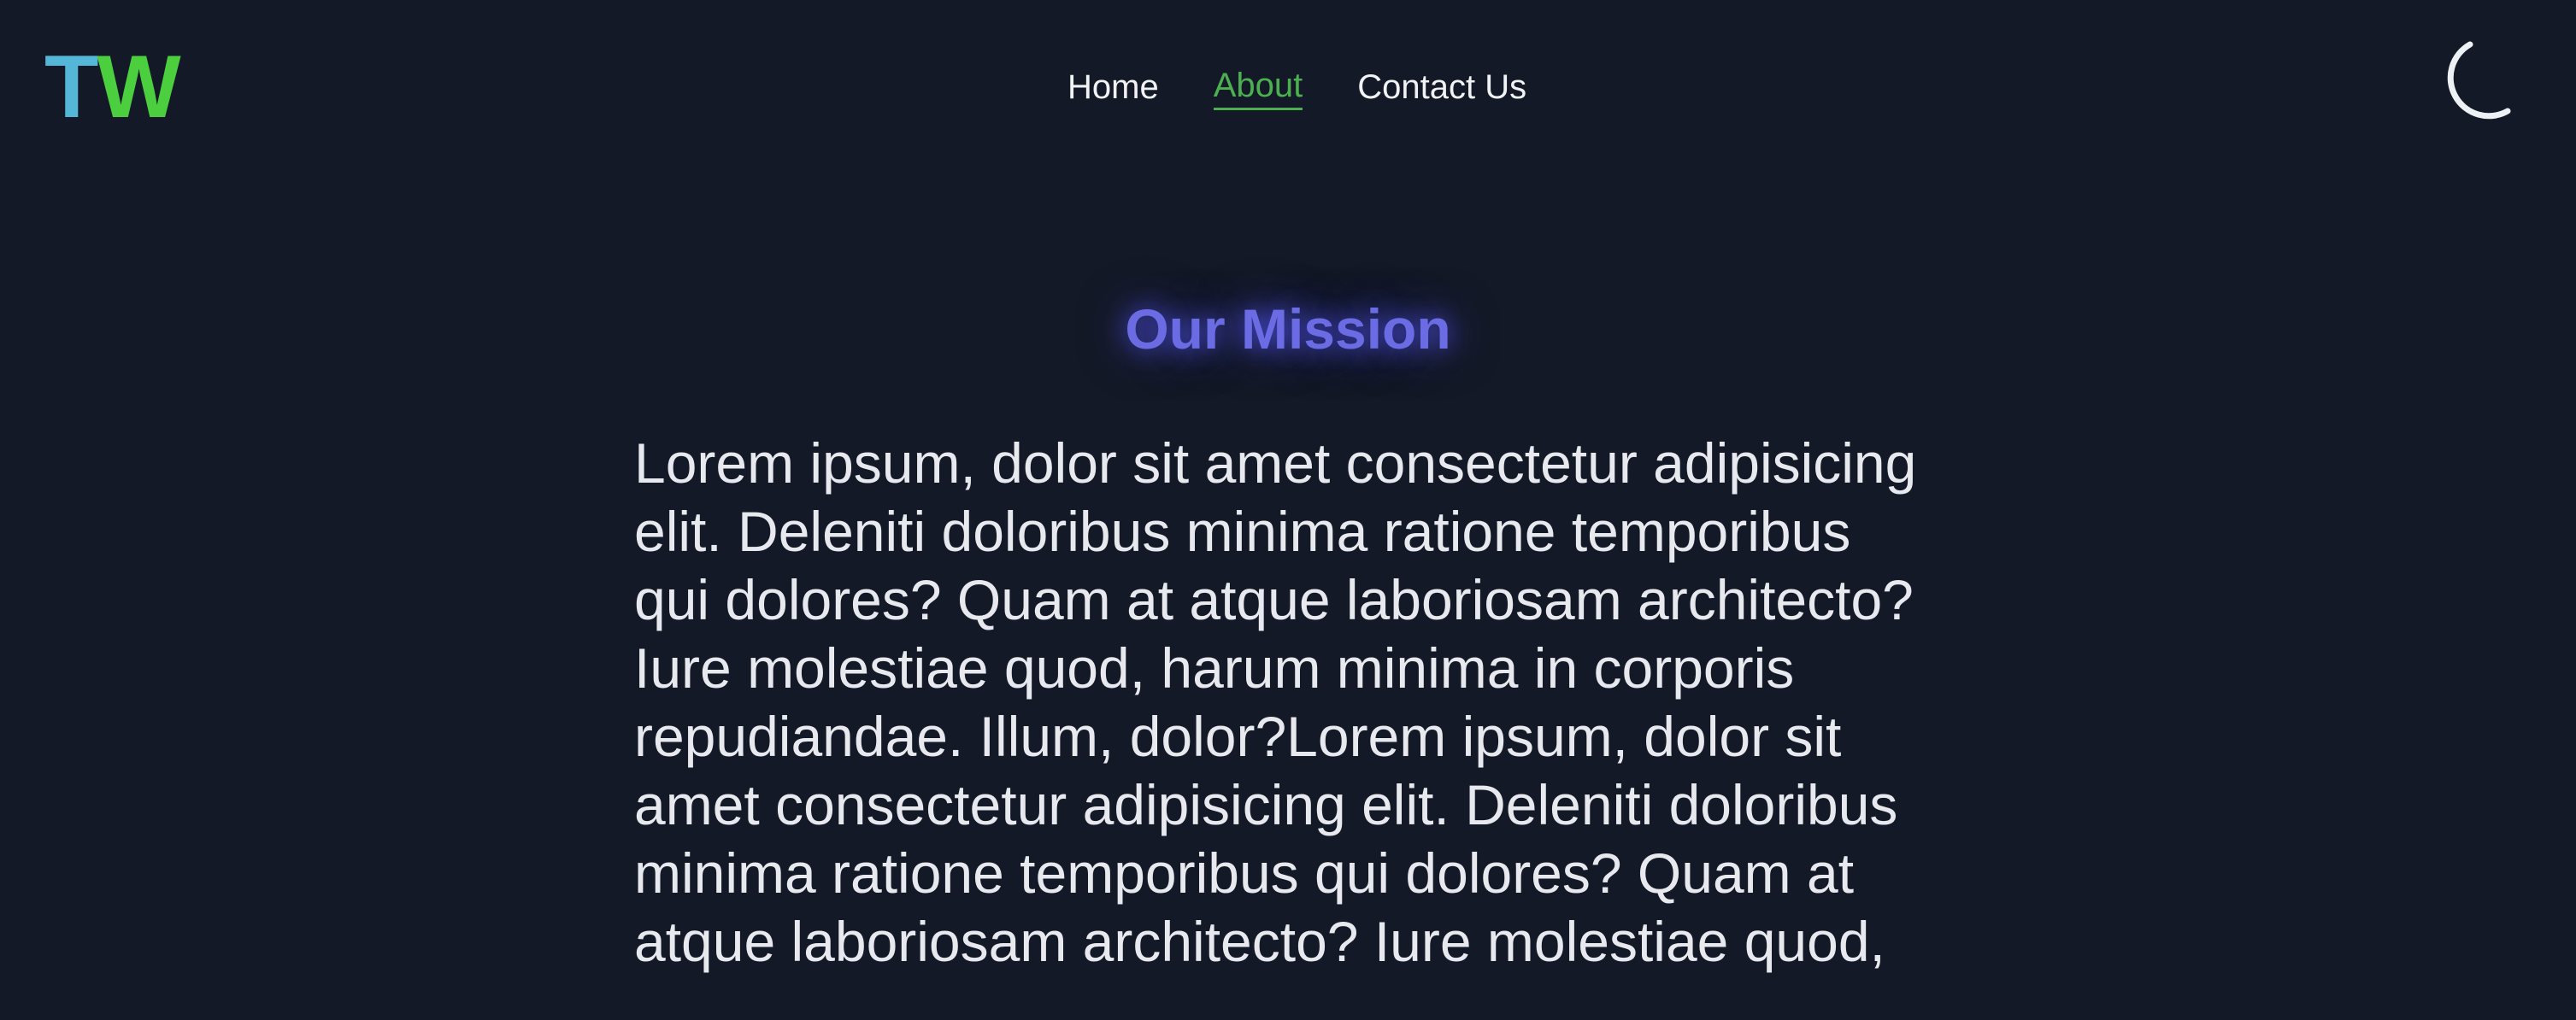 Image resolution: width=2576 pixels, height=1020 pixels. Describe the element at coordinates (1258, 89) in the screenshot. I see `nav-about-link: About` at that location.